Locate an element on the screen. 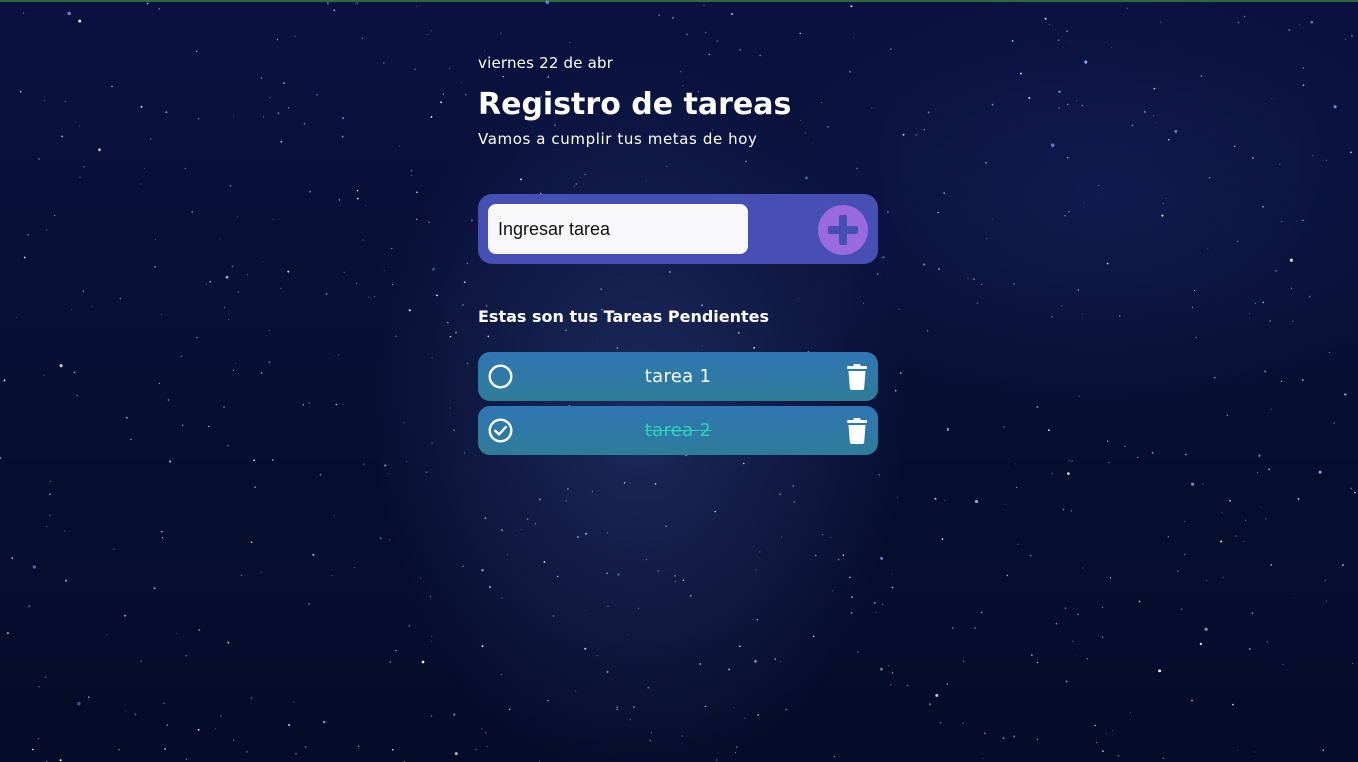 The image size is (1358, 762). page-subtitle: Vamos a cumplir tus metas de hoy is located at coordinates (618, 139).